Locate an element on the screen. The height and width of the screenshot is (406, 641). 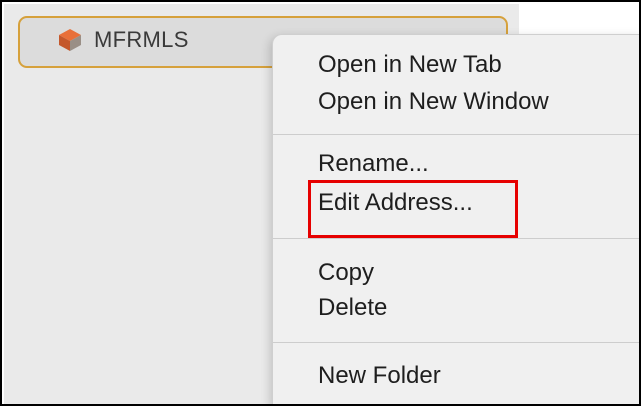
menu-item-open-in-new-window: Open in New Window is located at coordinates (433, 102).